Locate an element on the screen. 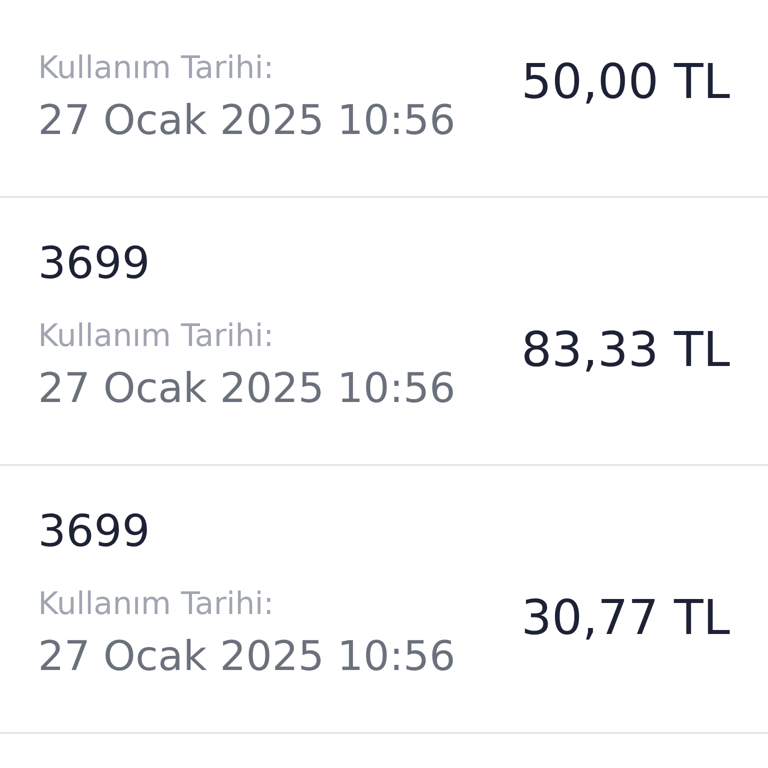 This screenshot has height=768, width=768. amount: 50,00 TL is located at coordinates (625, 82).